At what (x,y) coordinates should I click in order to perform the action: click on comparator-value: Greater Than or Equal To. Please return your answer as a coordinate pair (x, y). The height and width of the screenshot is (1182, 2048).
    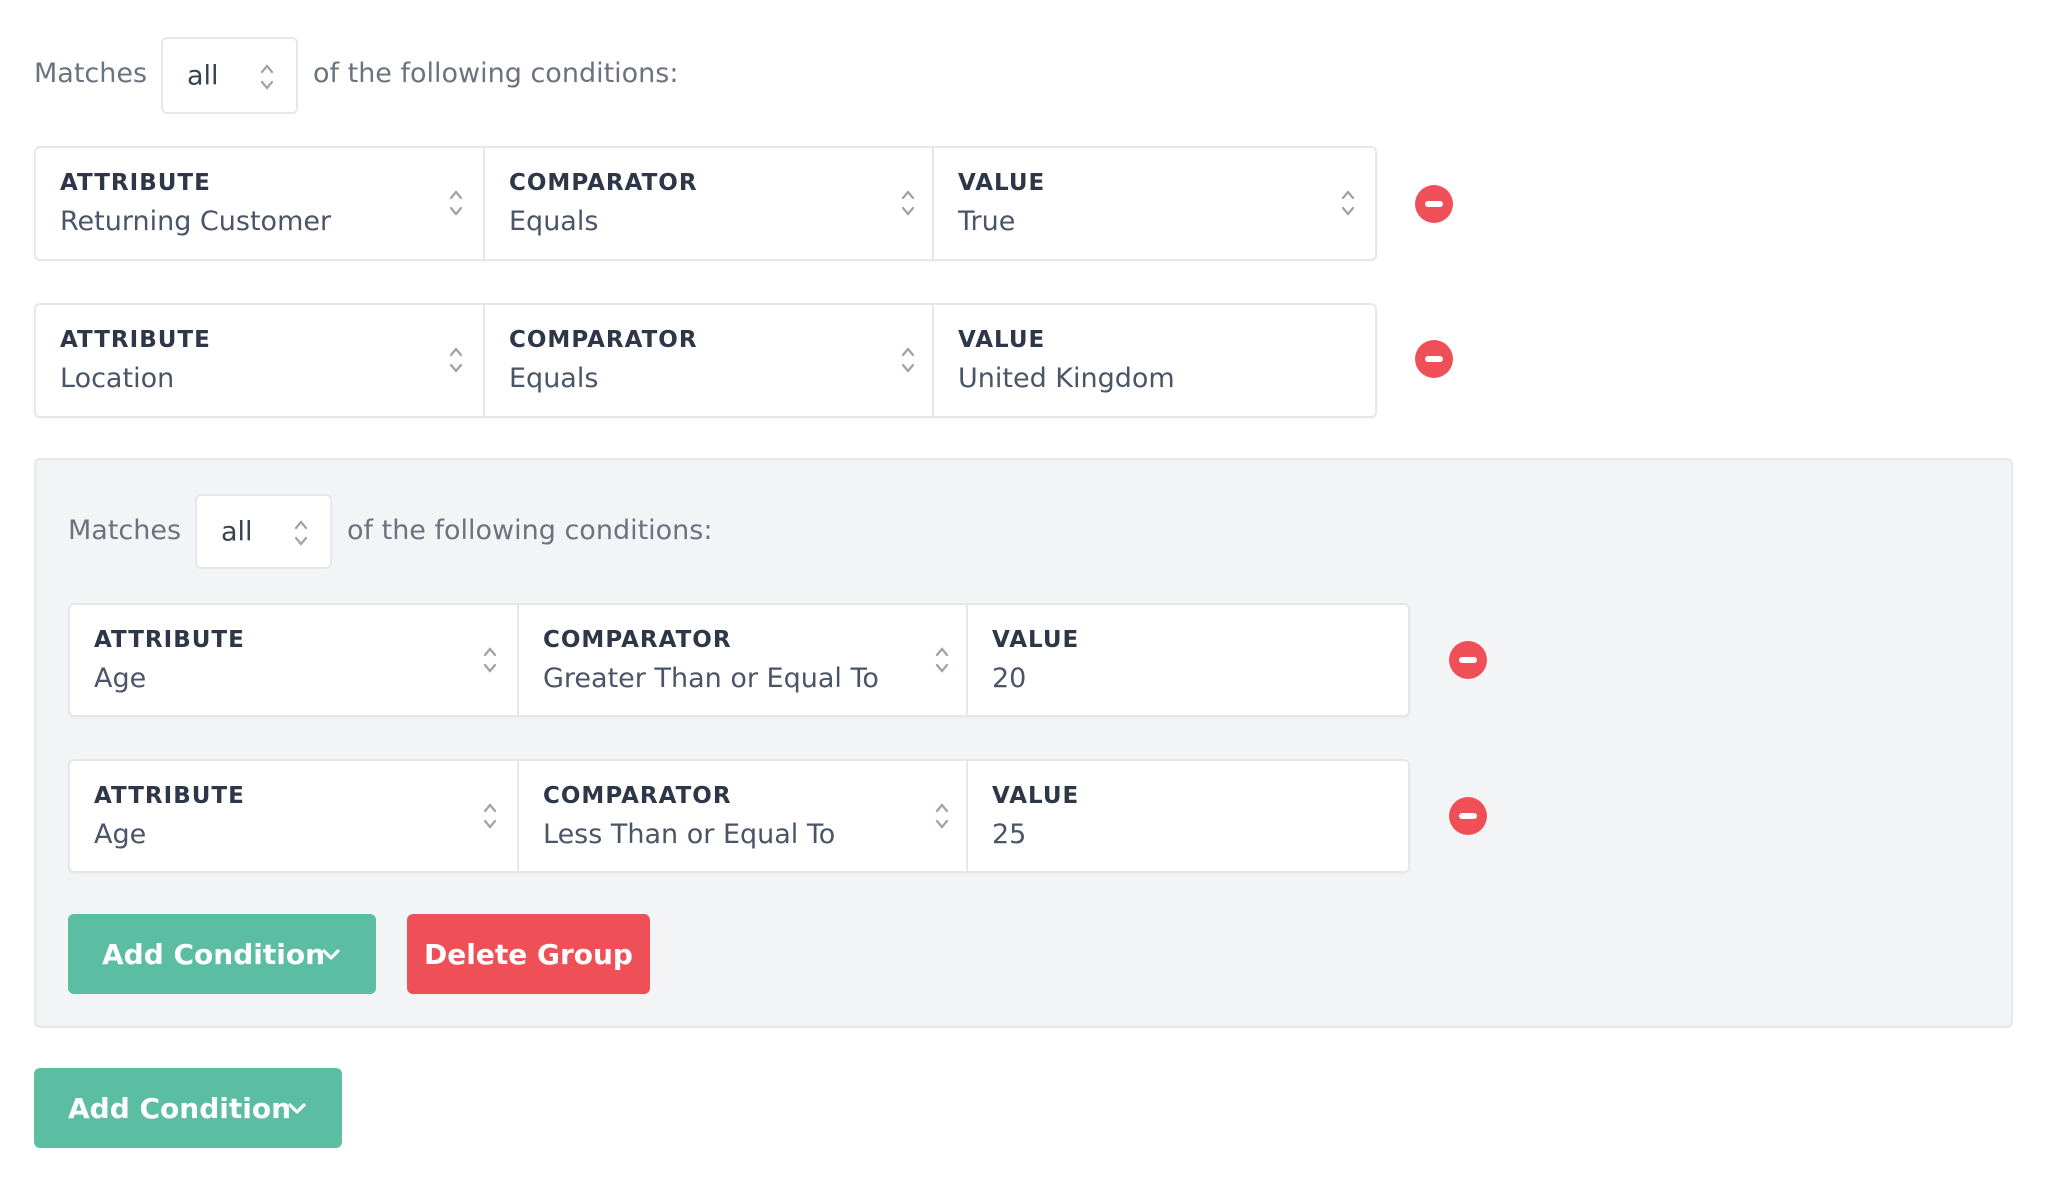
    Looking at the image, I should click on (711, 678).